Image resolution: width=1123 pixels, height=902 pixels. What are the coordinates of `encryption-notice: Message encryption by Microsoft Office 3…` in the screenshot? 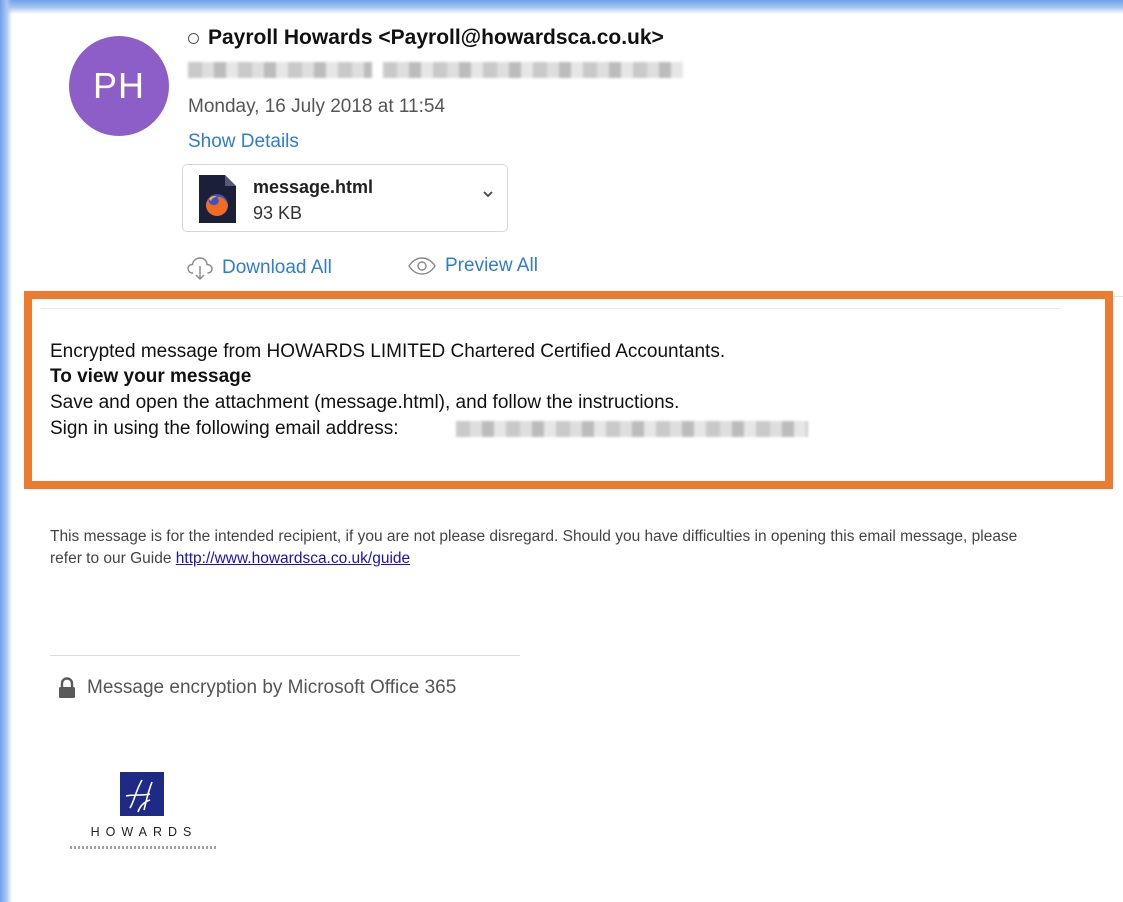 It's located at (256, 688).